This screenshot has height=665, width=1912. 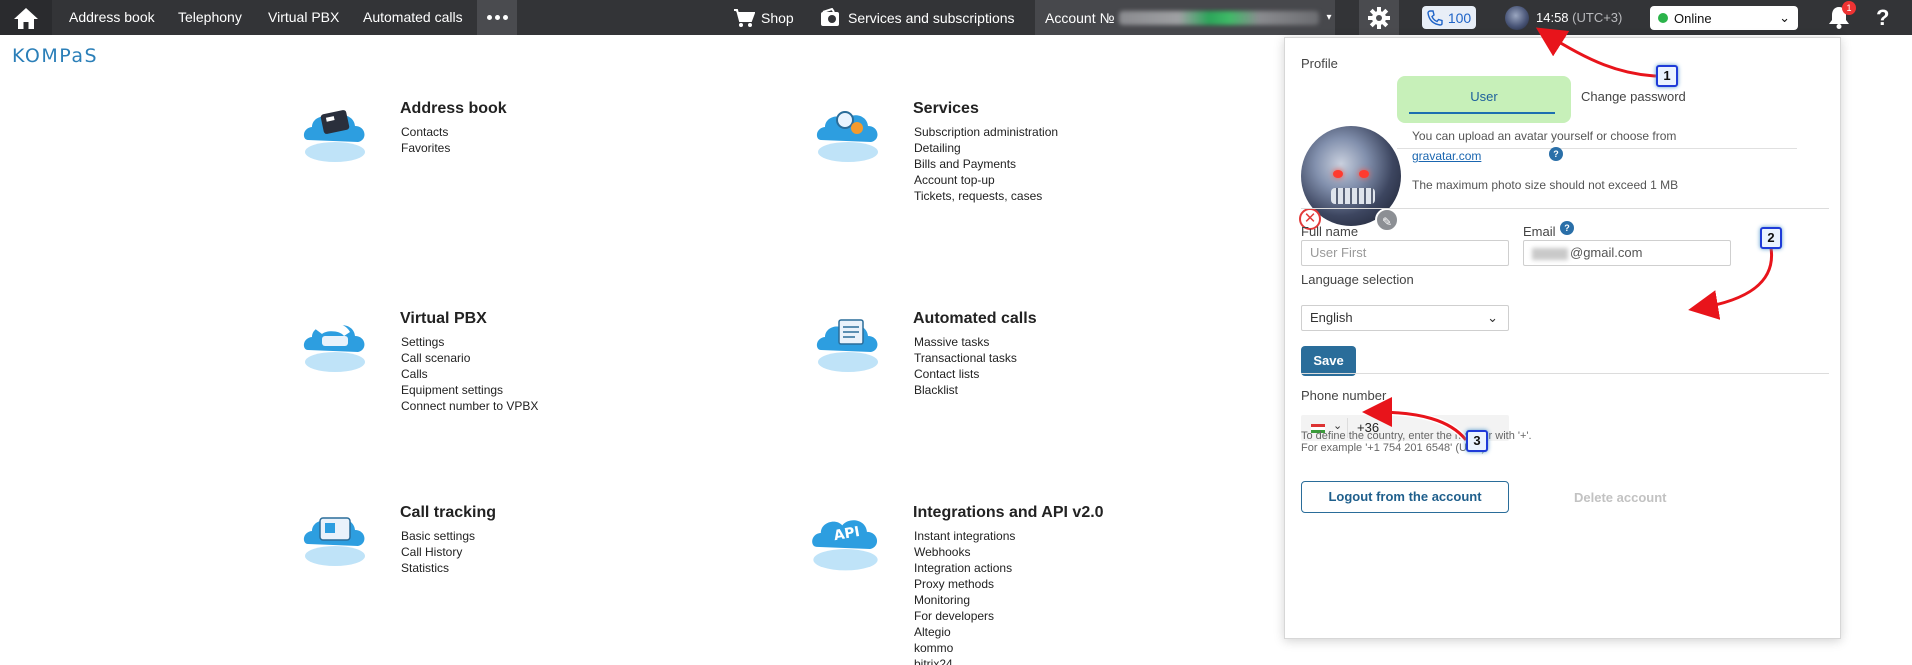 What do you see at coordinates (469, 390) in the screenshot?
I see `link-equipment-settings: Equipment settings` at bounding box center [469, 390].